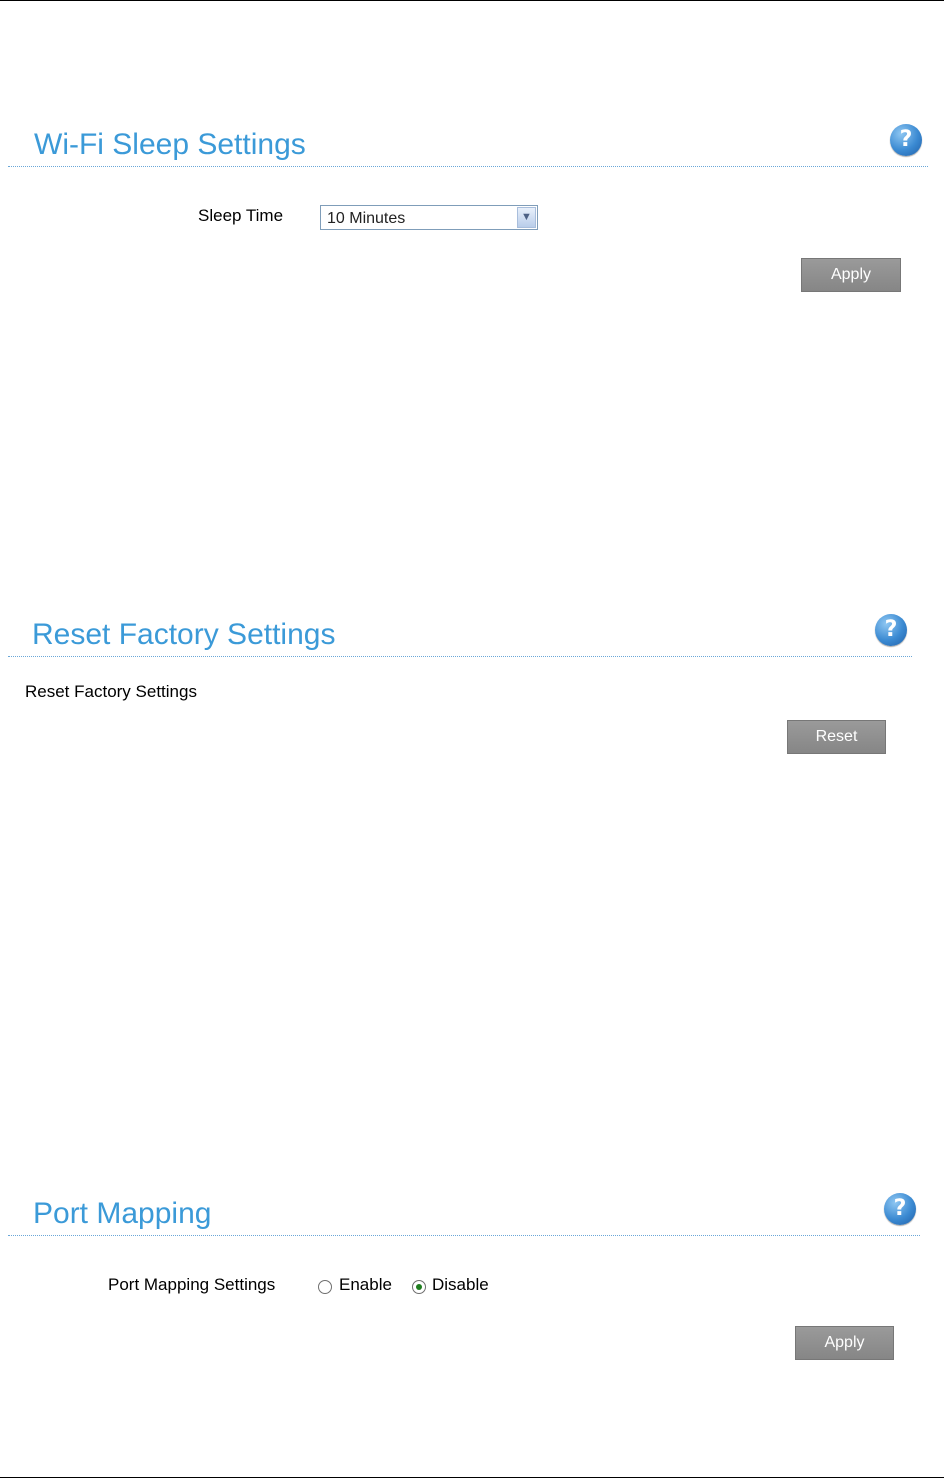 The width and height of the screenshot is (944, 1479). I want to click on chevron-down-icon: ▼, so click(526, 217).